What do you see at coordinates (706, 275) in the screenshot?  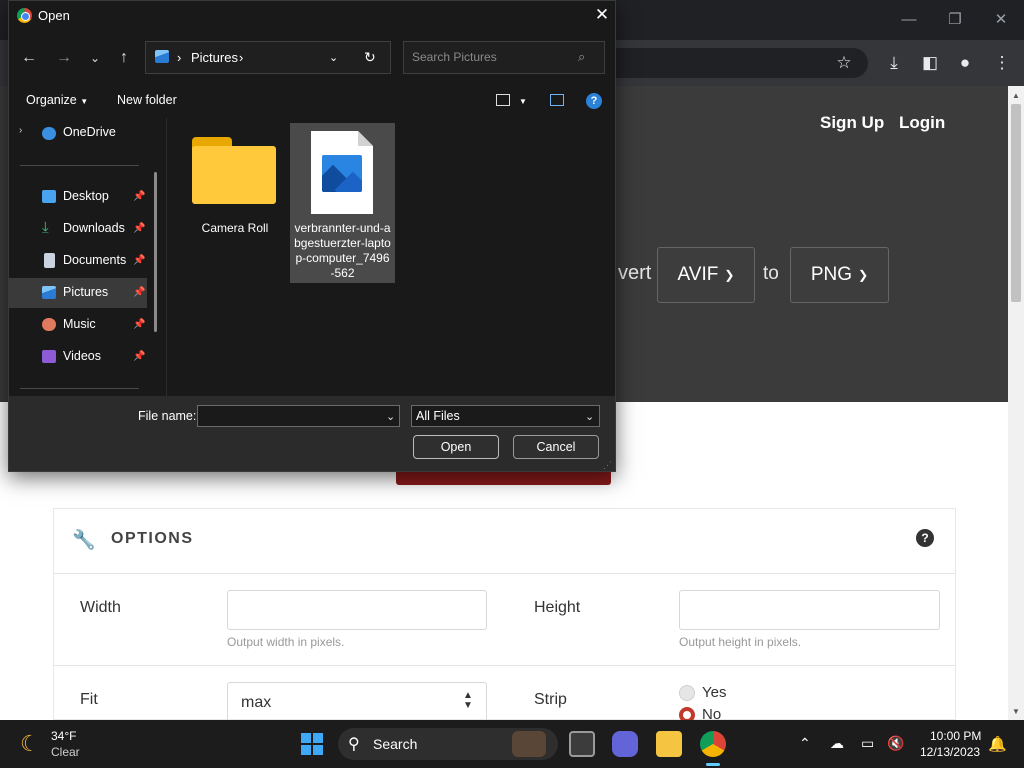 I see `from-format-select: AVIF ❯` at bounding box center [706, 275].